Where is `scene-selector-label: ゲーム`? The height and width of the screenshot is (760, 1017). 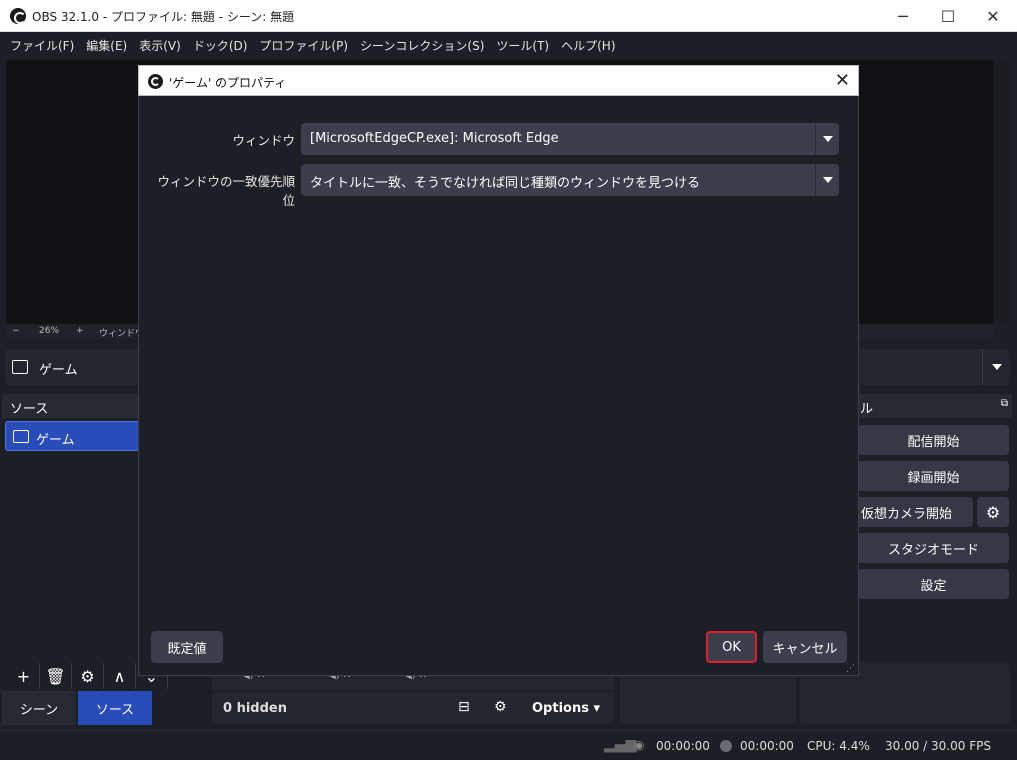 scene-selector-label: ゲーム is located at coordinates (58, 370).